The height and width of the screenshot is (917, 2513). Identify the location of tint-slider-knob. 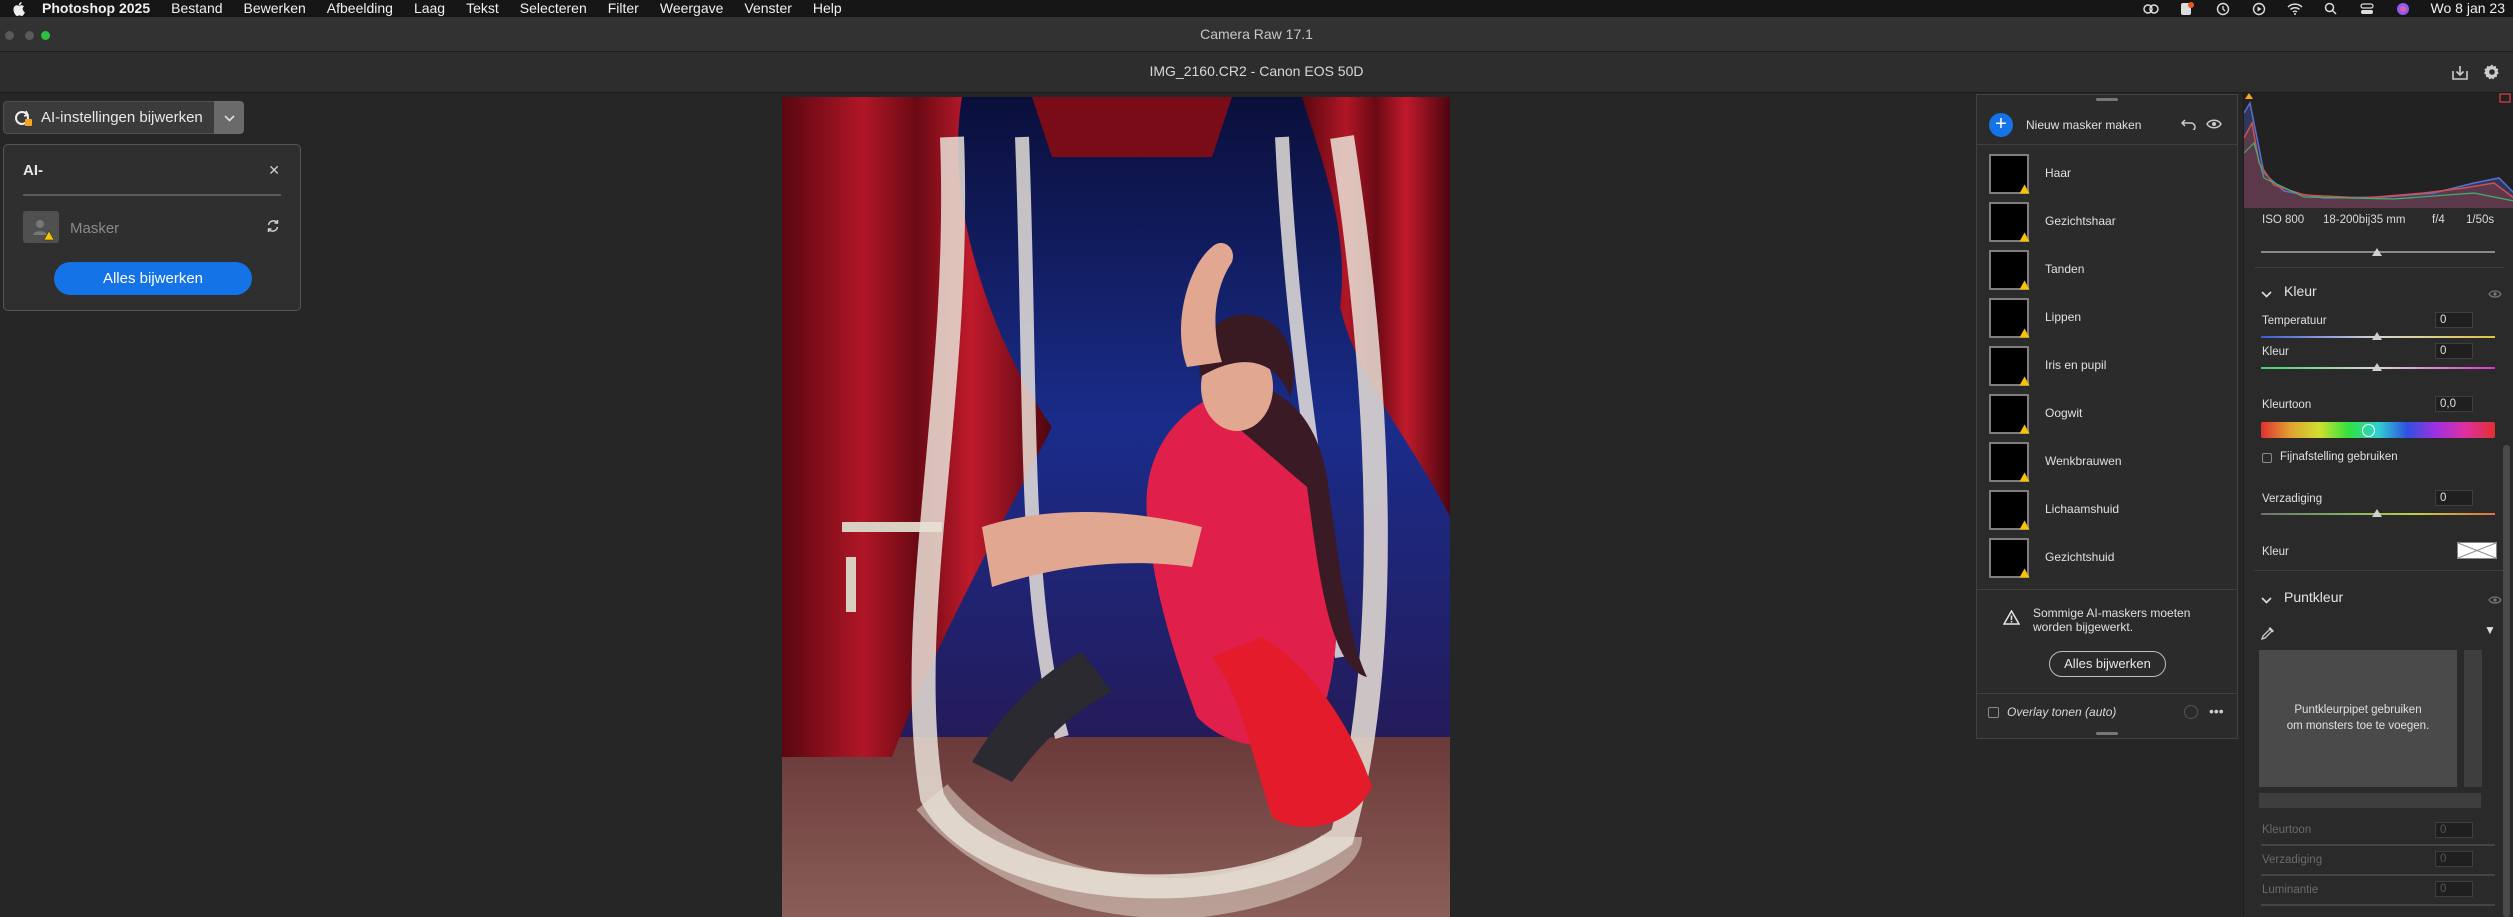
(2377, 367).